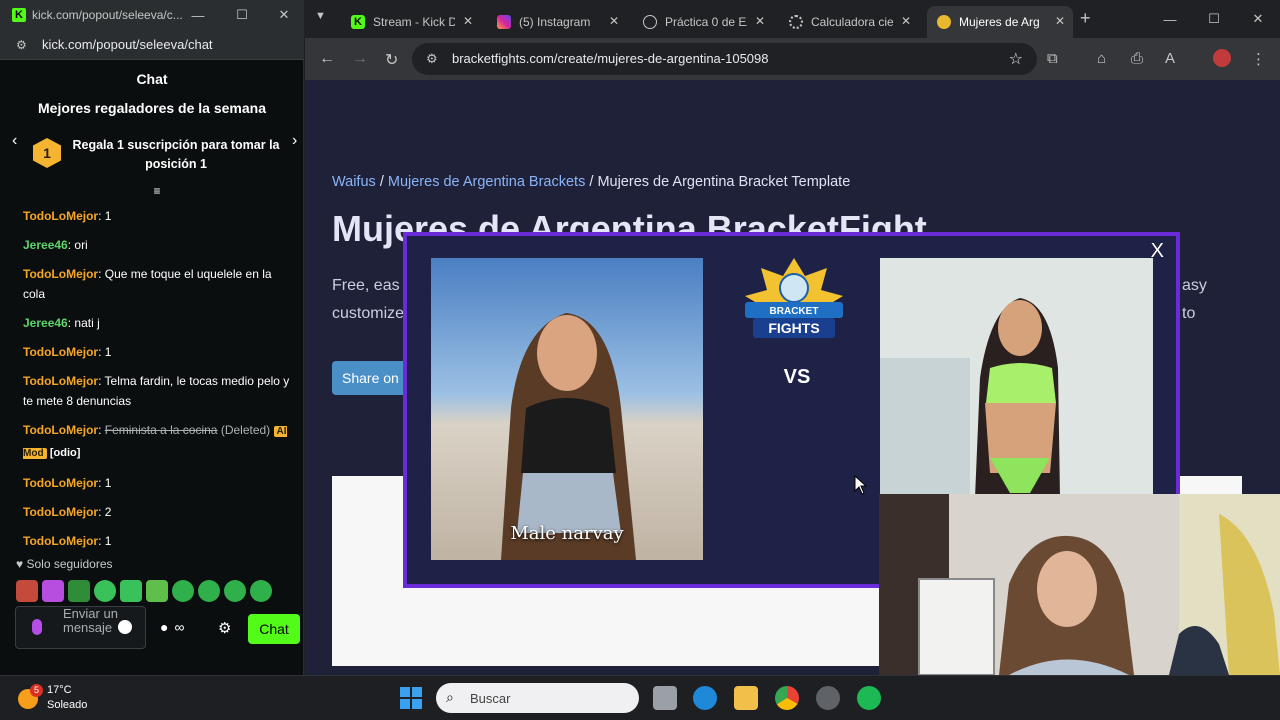 The height and width of the screenshot is (720, 1280). I want to click on tab-practica: Práctica 0 de EA ✕, so click(700, 22).